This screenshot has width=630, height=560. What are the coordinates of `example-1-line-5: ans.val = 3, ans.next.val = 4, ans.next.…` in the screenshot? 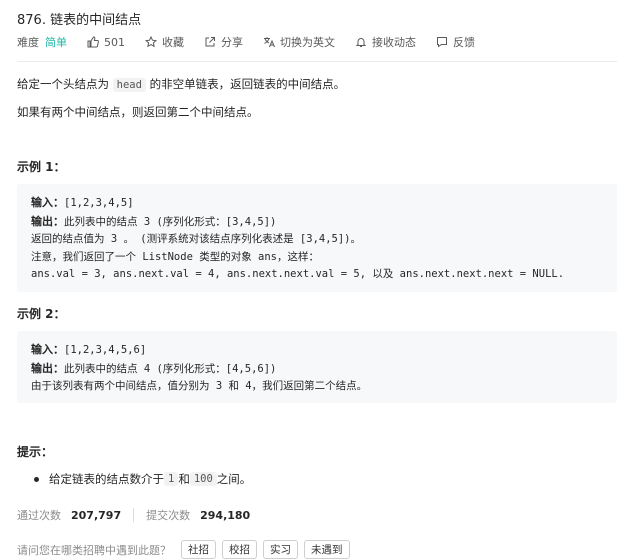 It's located at (298, 274).